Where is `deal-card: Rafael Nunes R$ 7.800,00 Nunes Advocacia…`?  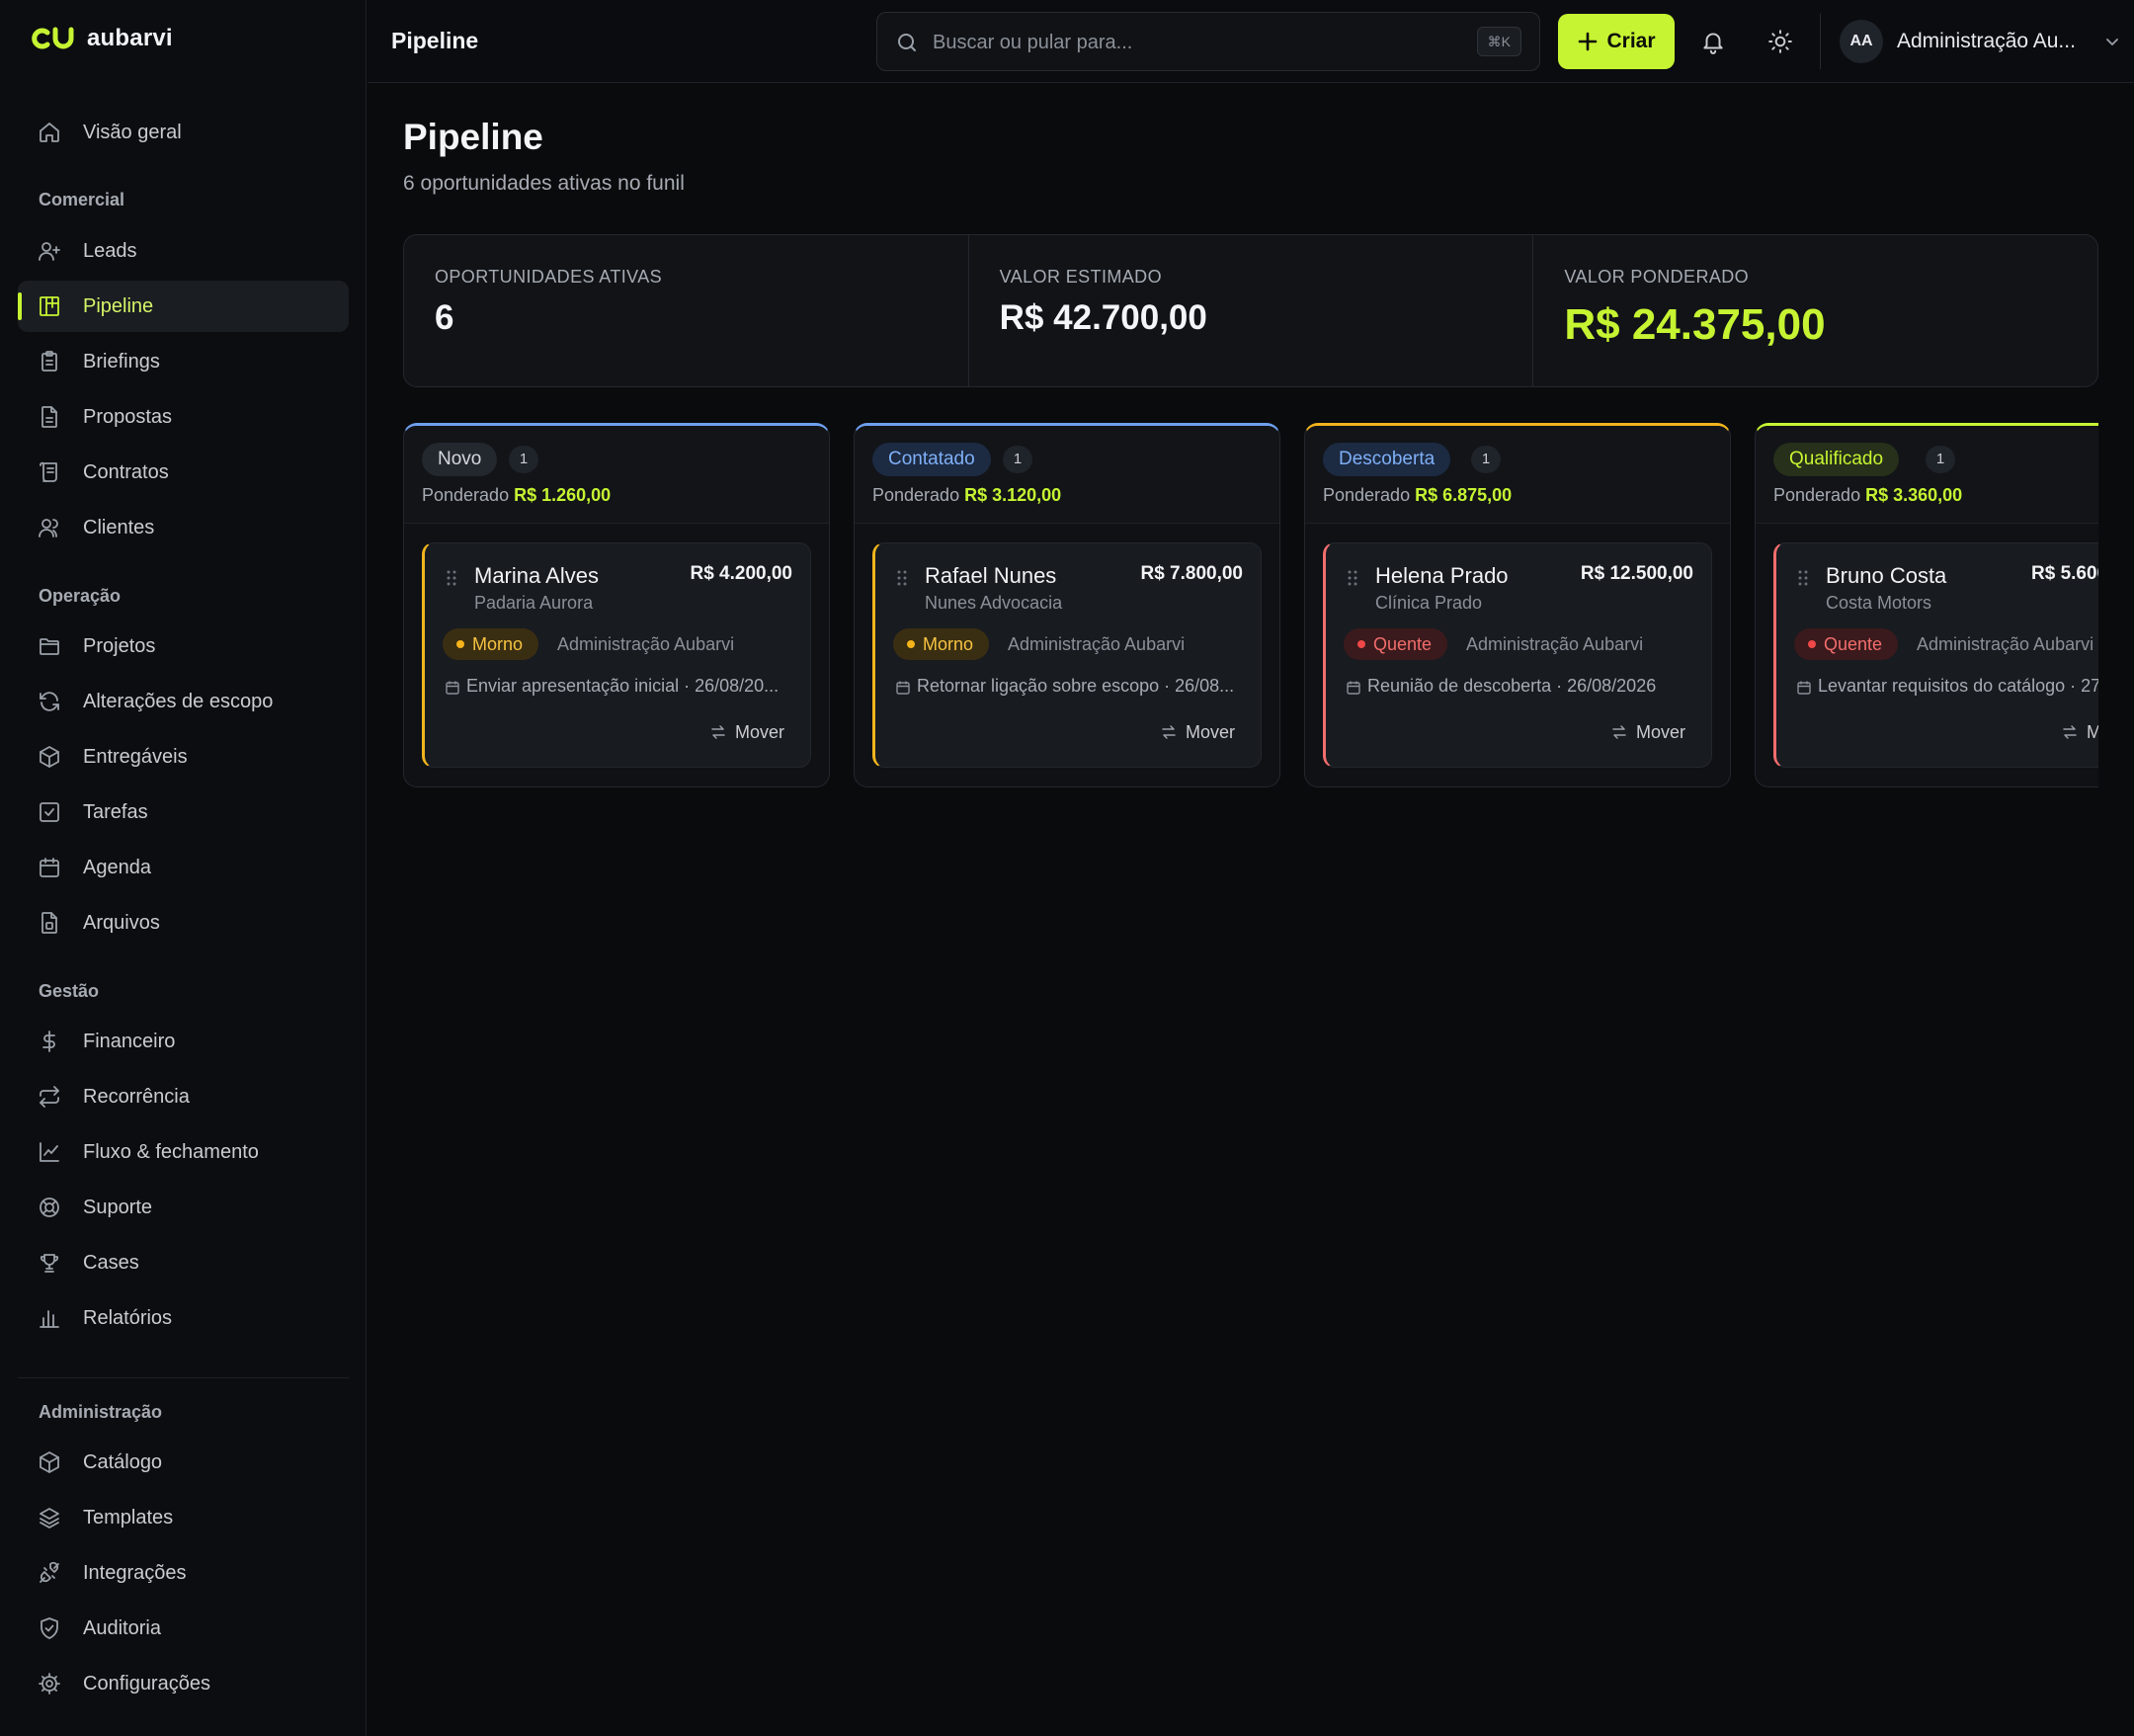 deal-card: Rafael Nunes R$ 7.800,00 Nunes Advocacia… is located at coordinates (1067, 655).